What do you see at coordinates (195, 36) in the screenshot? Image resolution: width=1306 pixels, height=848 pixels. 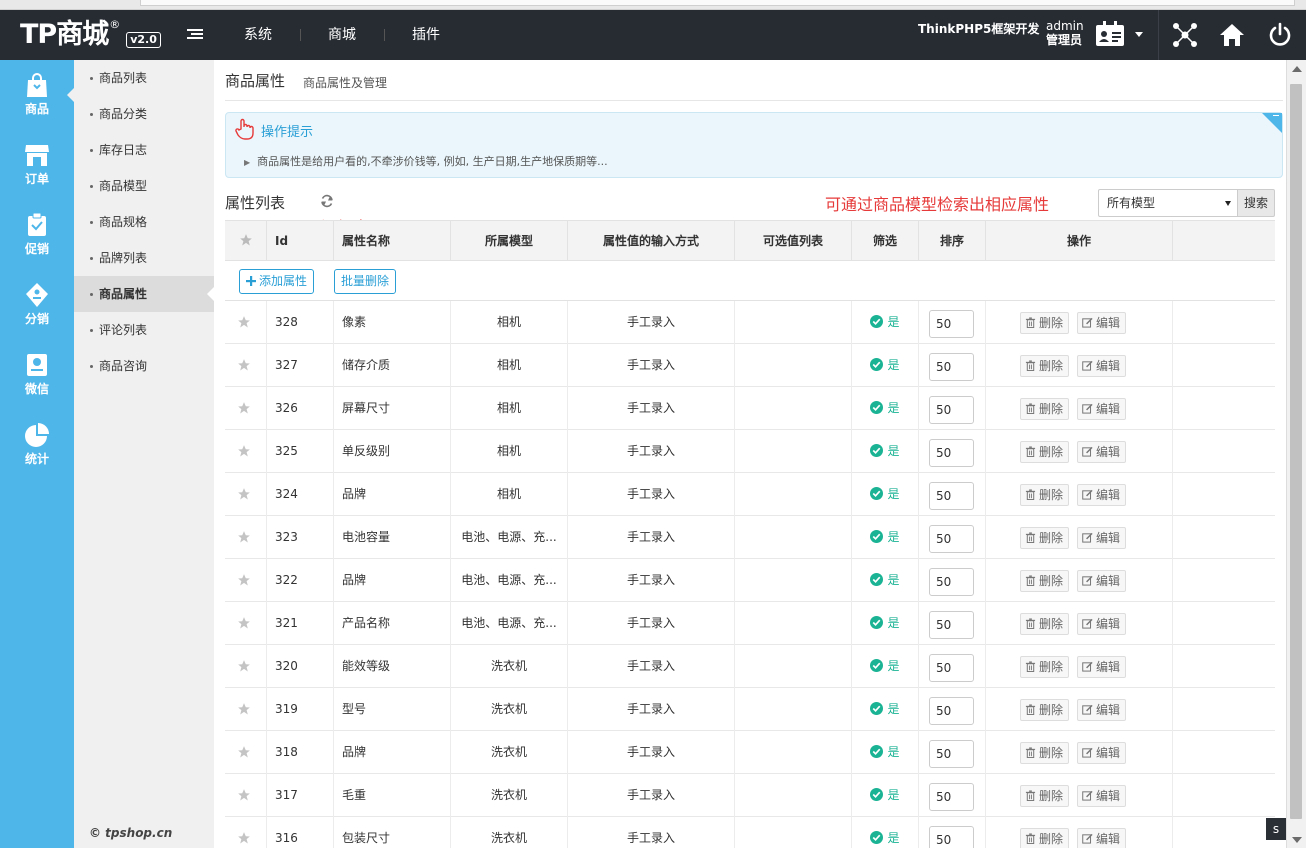 I see `menu-toggle-icon` at bounding box center [195, 36].